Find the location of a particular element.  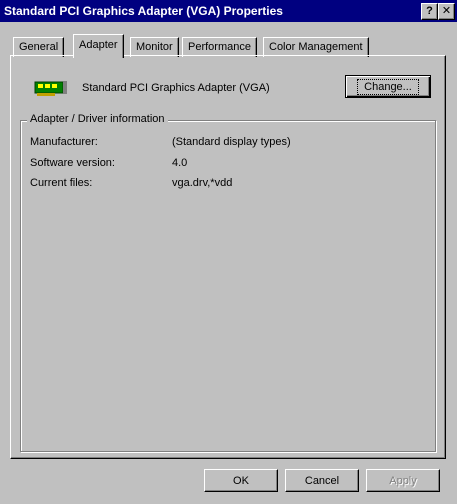

tab-label: Adapter is located at coordinates (98, 45).